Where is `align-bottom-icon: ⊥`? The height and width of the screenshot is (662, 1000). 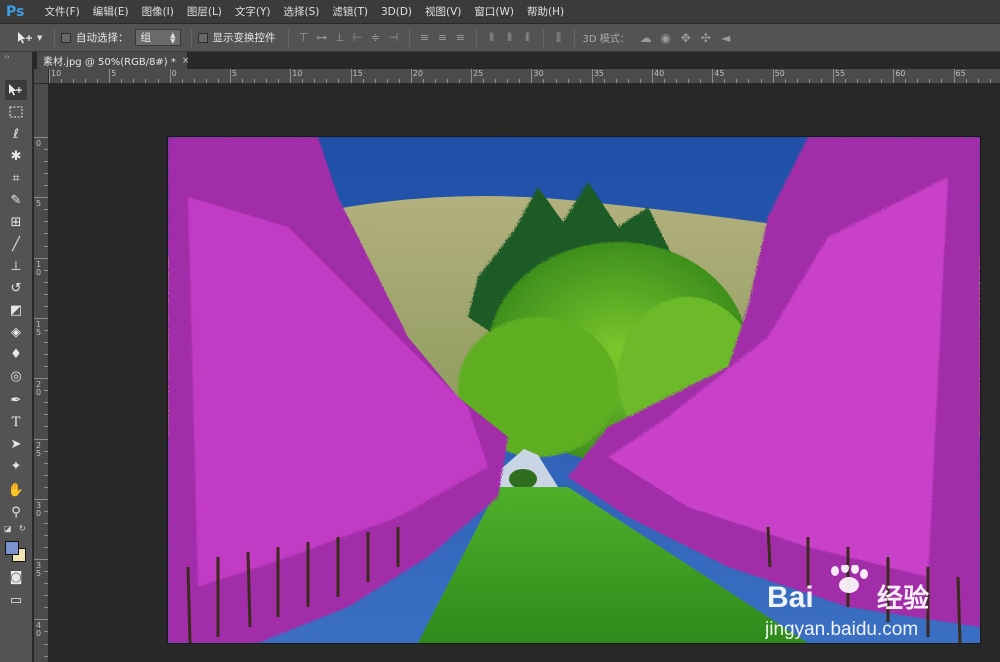 align-bottom-icon: ⊥ is located at coordinates (340, 38).